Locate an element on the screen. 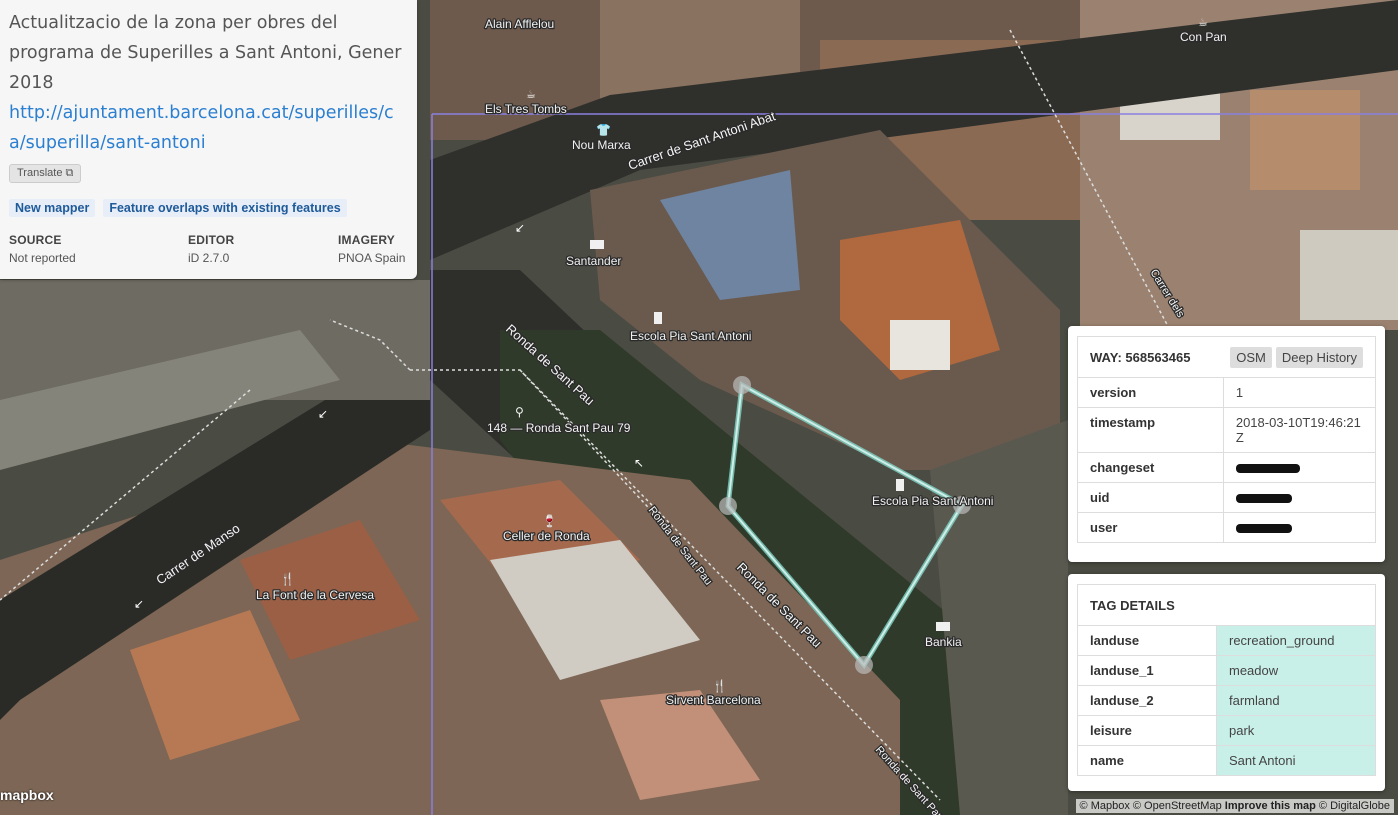  poi-label: Con Pan is located at coordinates (1203, 37).